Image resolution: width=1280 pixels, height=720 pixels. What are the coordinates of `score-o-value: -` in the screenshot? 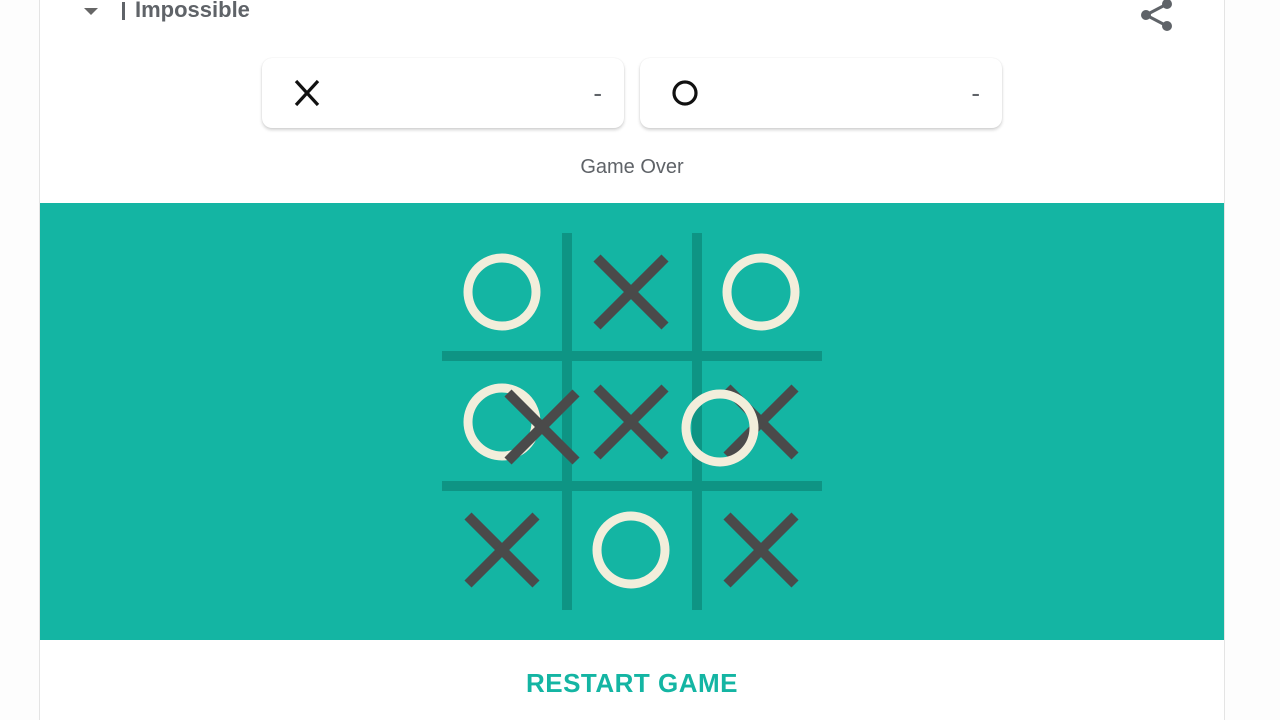 It's located at (975, 93).